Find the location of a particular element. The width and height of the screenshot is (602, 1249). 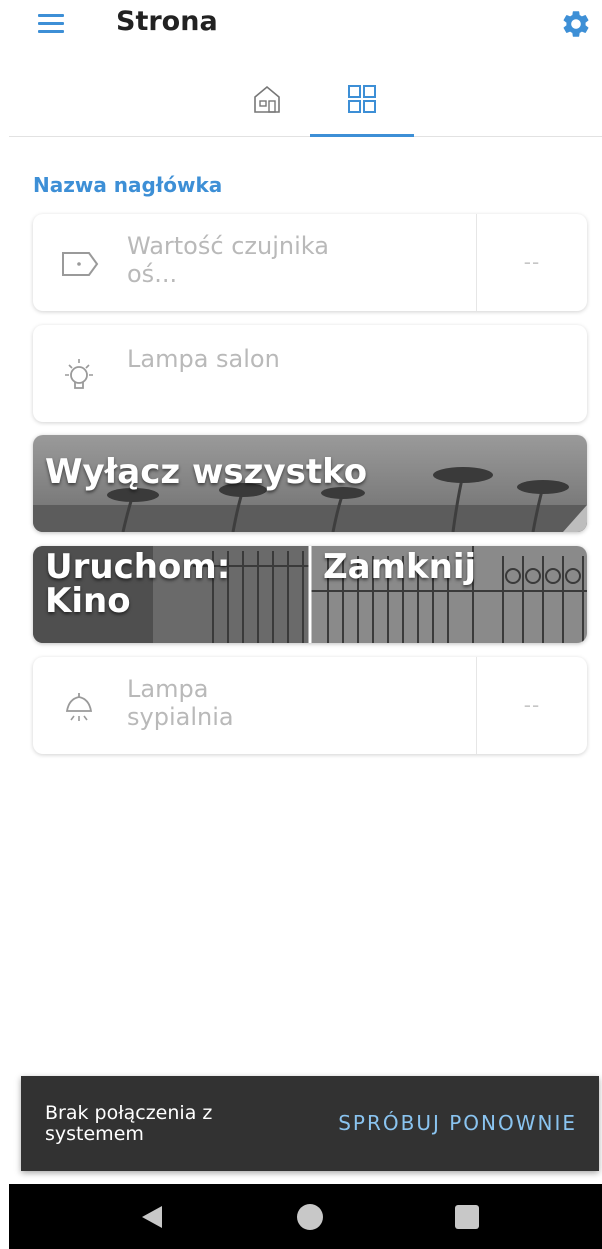

grid-icon is located at coordinates (362, 99).